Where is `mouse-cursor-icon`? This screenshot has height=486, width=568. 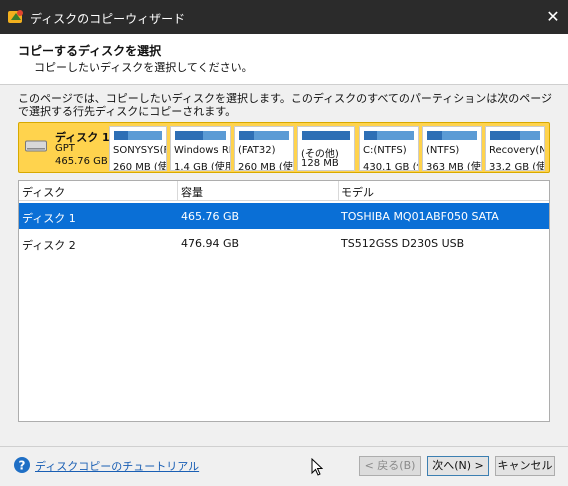 mouse-cursor-icon is located at coordinates (317, 467).